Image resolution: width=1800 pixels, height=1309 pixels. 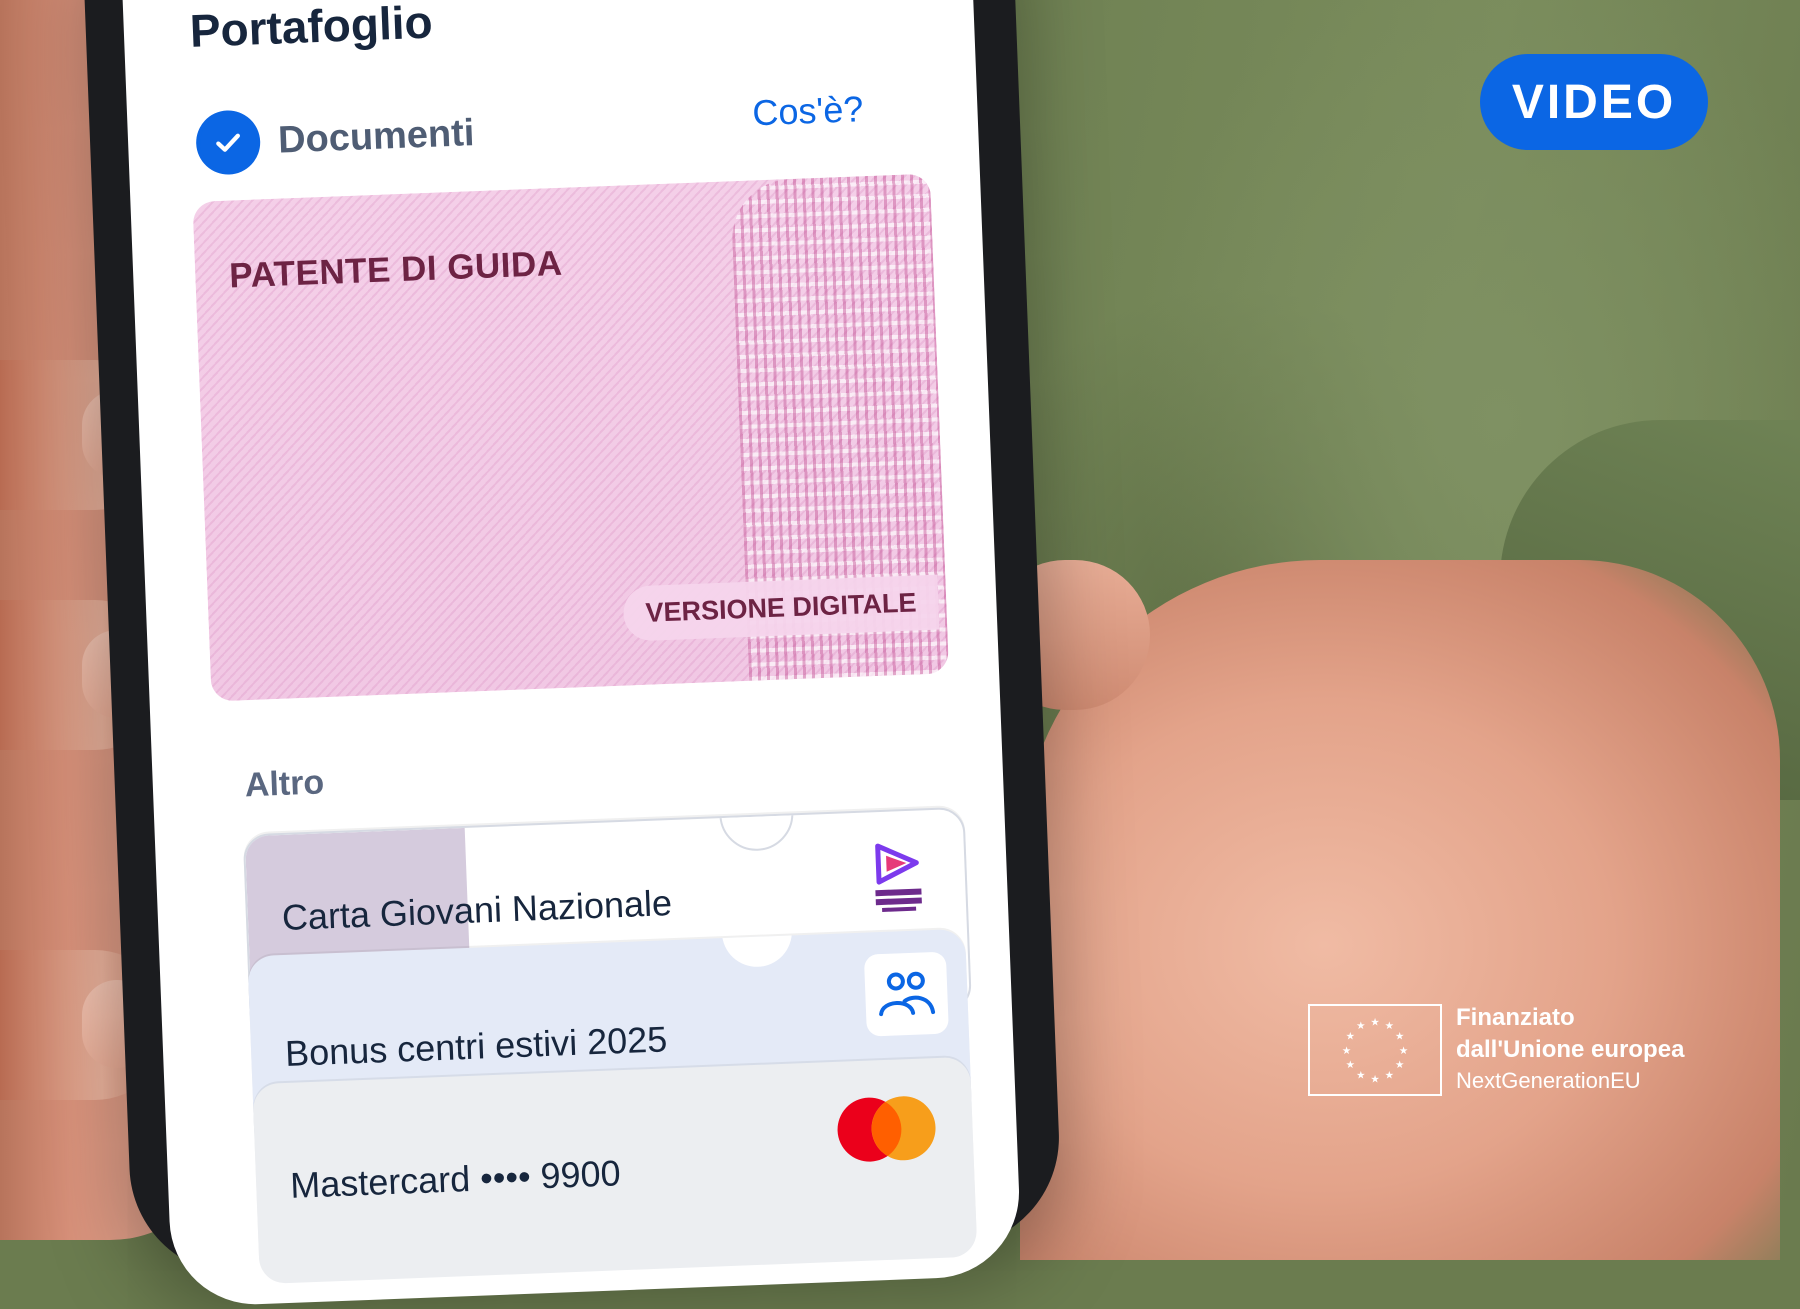 What do you see at coordinates (1570, 1018) in the screenshot?
I see `eu-funding-line-1: Finanziato` at bounding box center [1570, 1018].